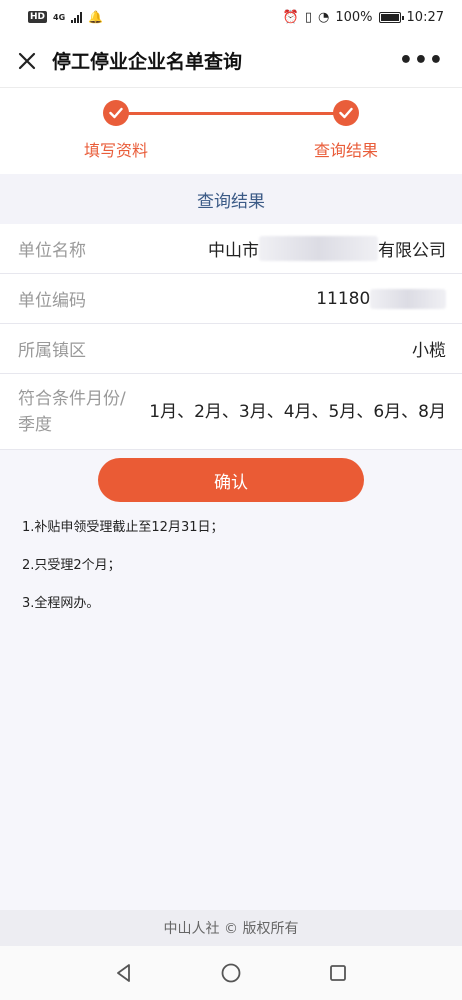 This screenshot has width=462, height=1000. I want to click on redacted-text: 0000000, so click(408, 298).